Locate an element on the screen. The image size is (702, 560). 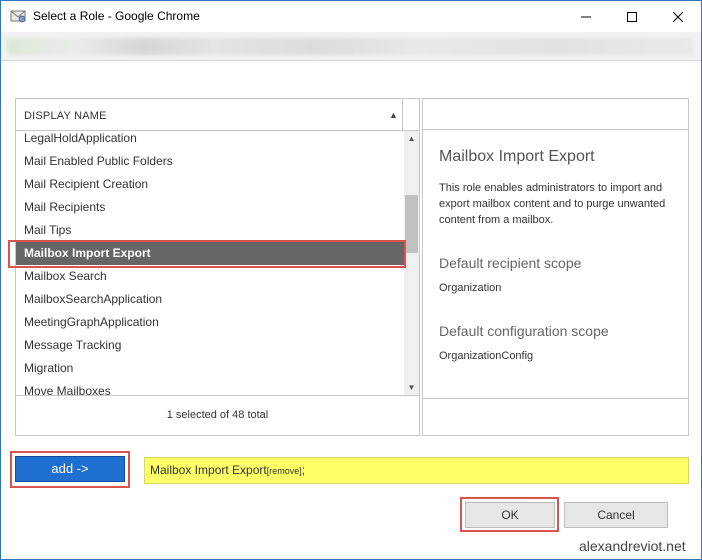
config-scope-label: Default configuration scope is located at coordinates (524, 331).